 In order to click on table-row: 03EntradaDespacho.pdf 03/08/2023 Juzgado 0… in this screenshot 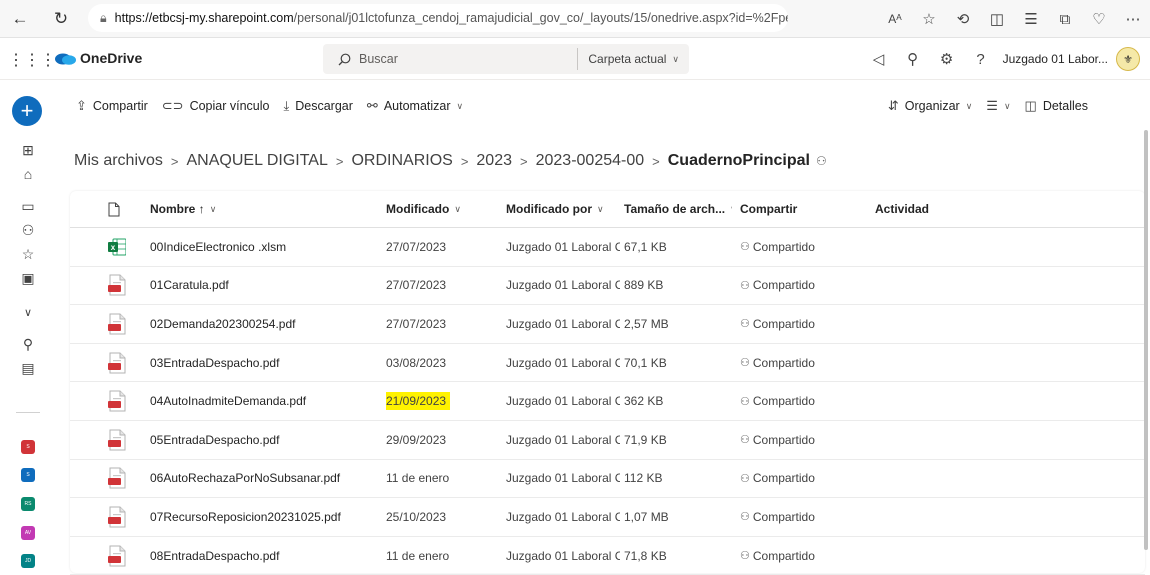, I will do `click(607, 363)`.